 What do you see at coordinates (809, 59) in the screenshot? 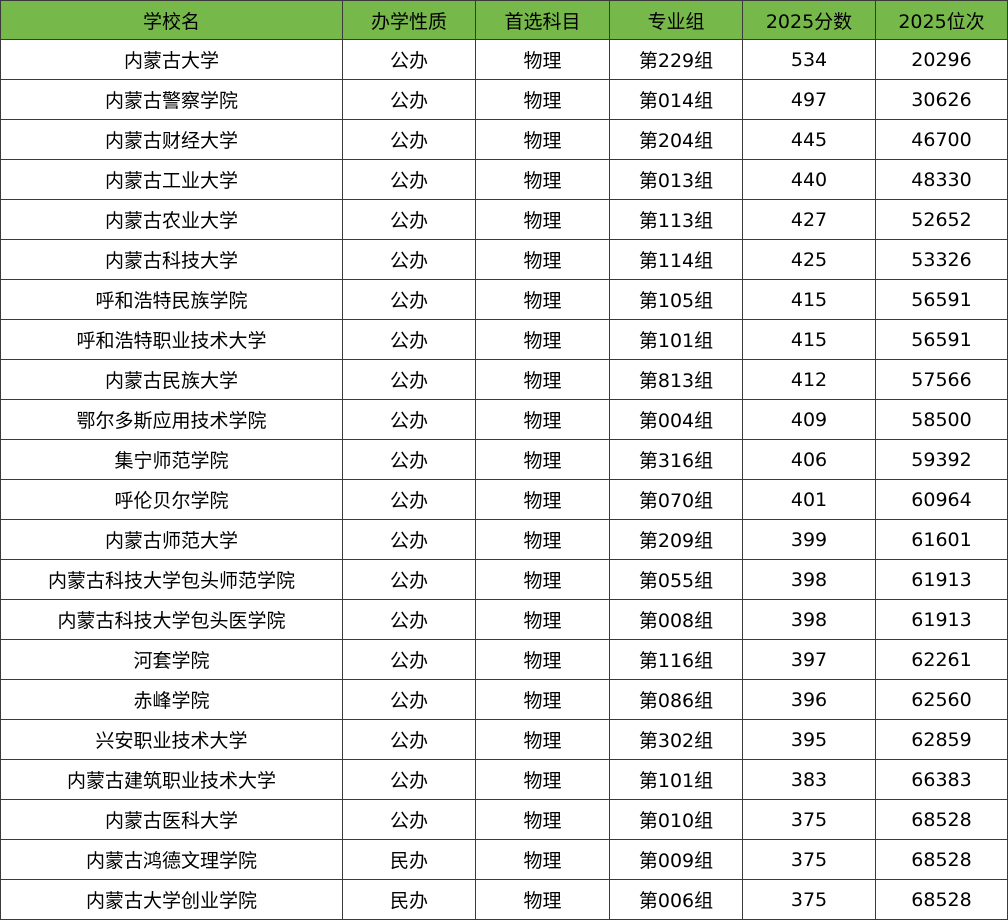
I see `cell-score: 534` at bounding box center [809, 59].